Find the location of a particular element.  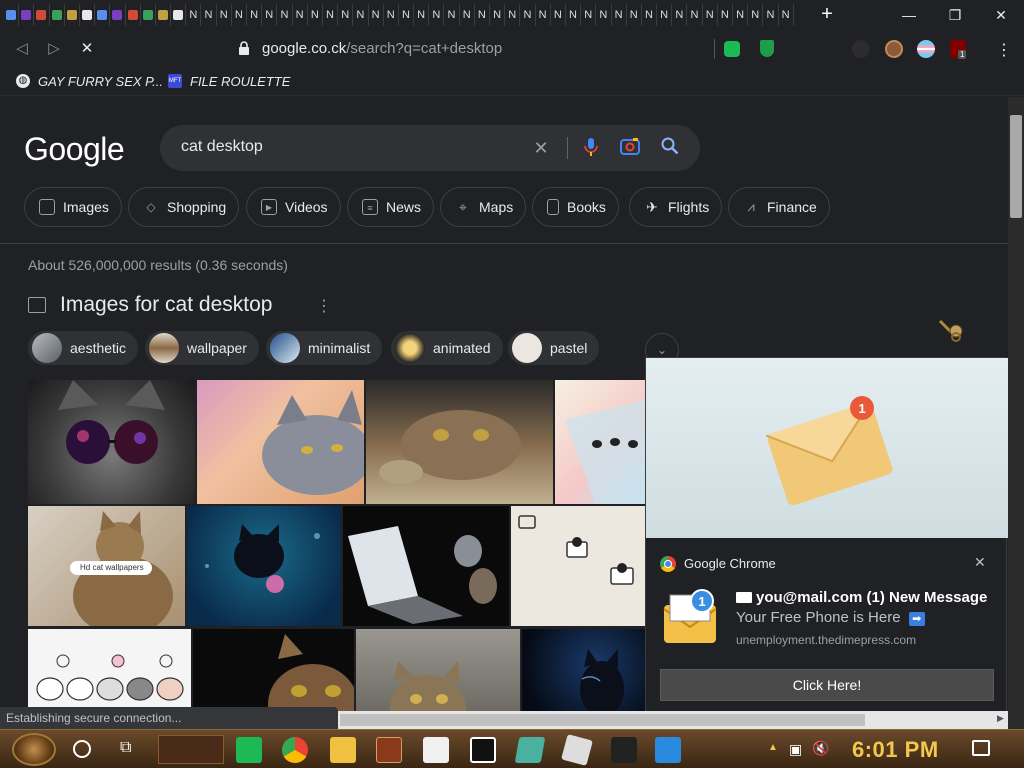

network-icon: ▣ is located at coordinates (795, 749).